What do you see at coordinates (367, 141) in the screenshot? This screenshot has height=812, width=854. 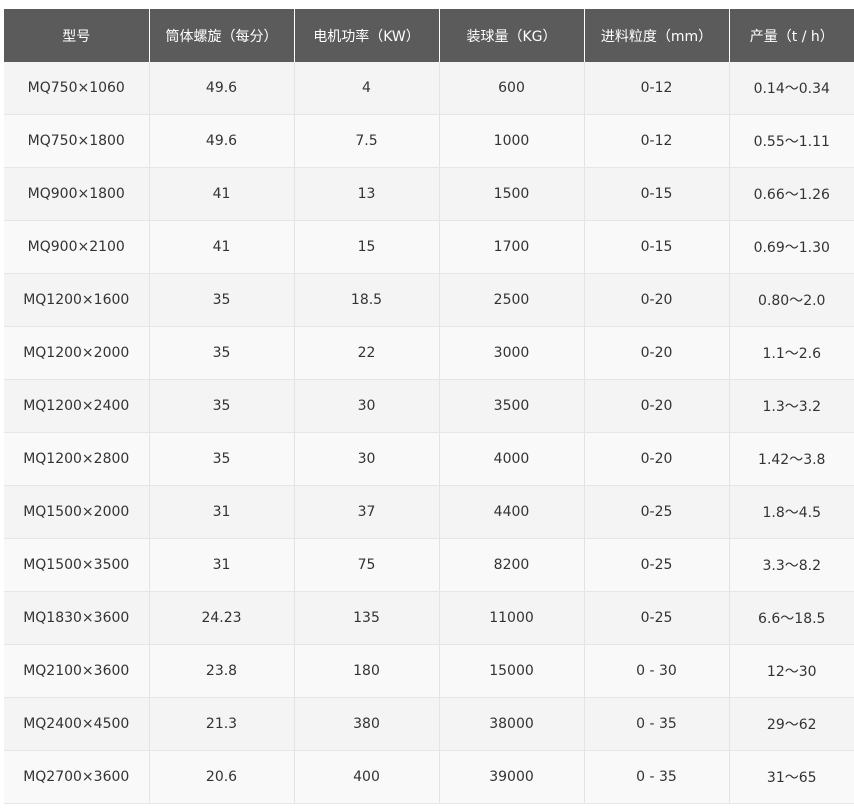 I see `cell-motor-power: 7.5` at bounding box center [367, 141].